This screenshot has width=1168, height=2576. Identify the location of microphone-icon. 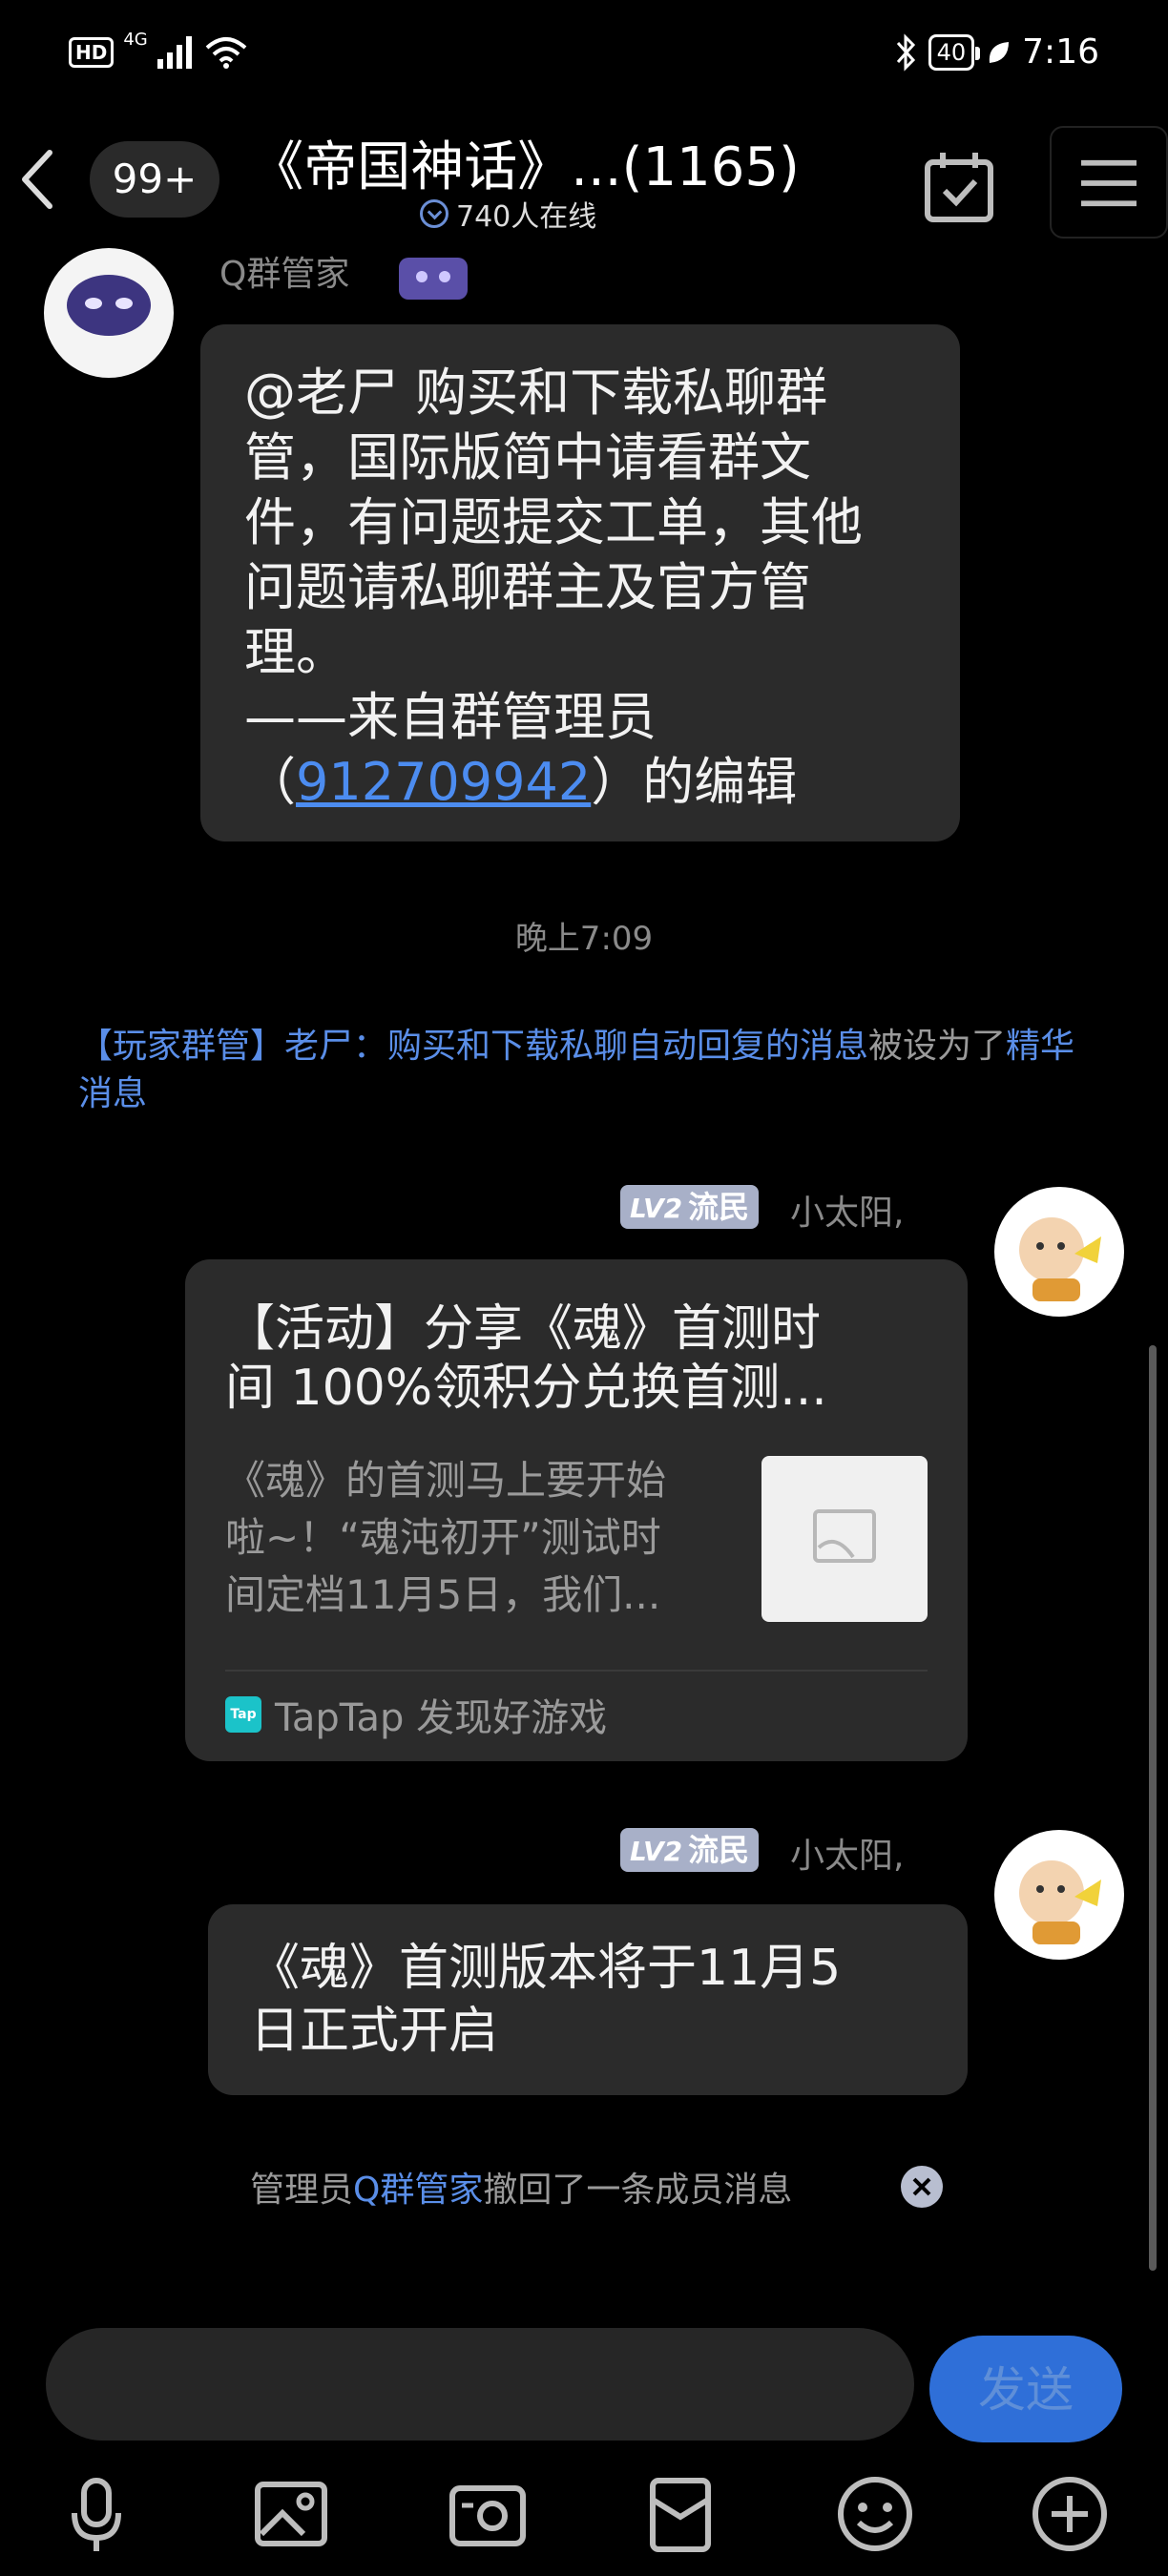
(96, 2514).